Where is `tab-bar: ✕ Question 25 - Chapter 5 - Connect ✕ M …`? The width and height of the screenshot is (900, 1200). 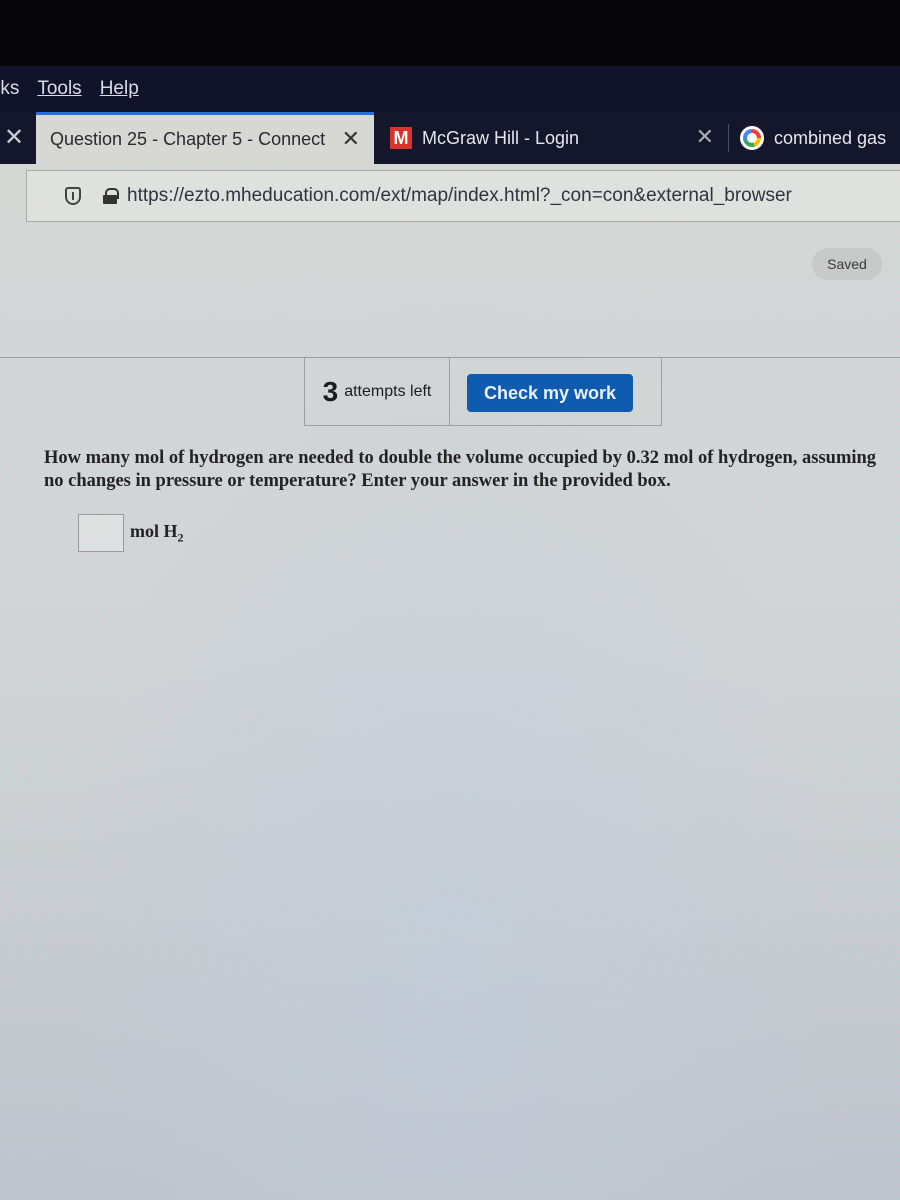
tab-bar: ✕ Question 25 - Chapter 5 - Connect ✕ M … is located at coordinates (450, 138).